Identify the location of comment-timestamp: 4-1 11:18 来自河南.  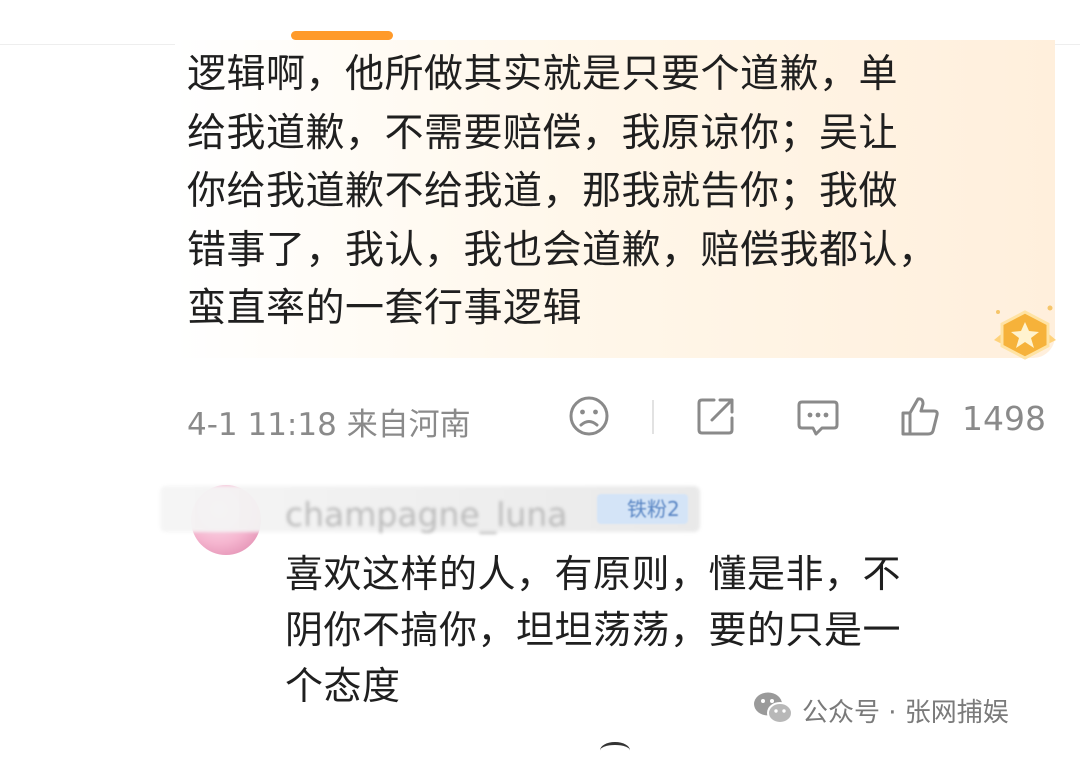
(329, 421).